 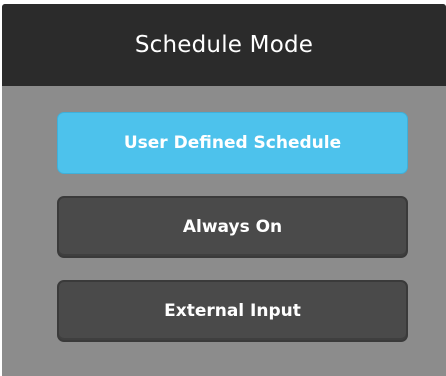 What do you see at coordinates (232, 311) in the screenshot?
I see `external-input-button: External Input` at bounding box center [232, 311].